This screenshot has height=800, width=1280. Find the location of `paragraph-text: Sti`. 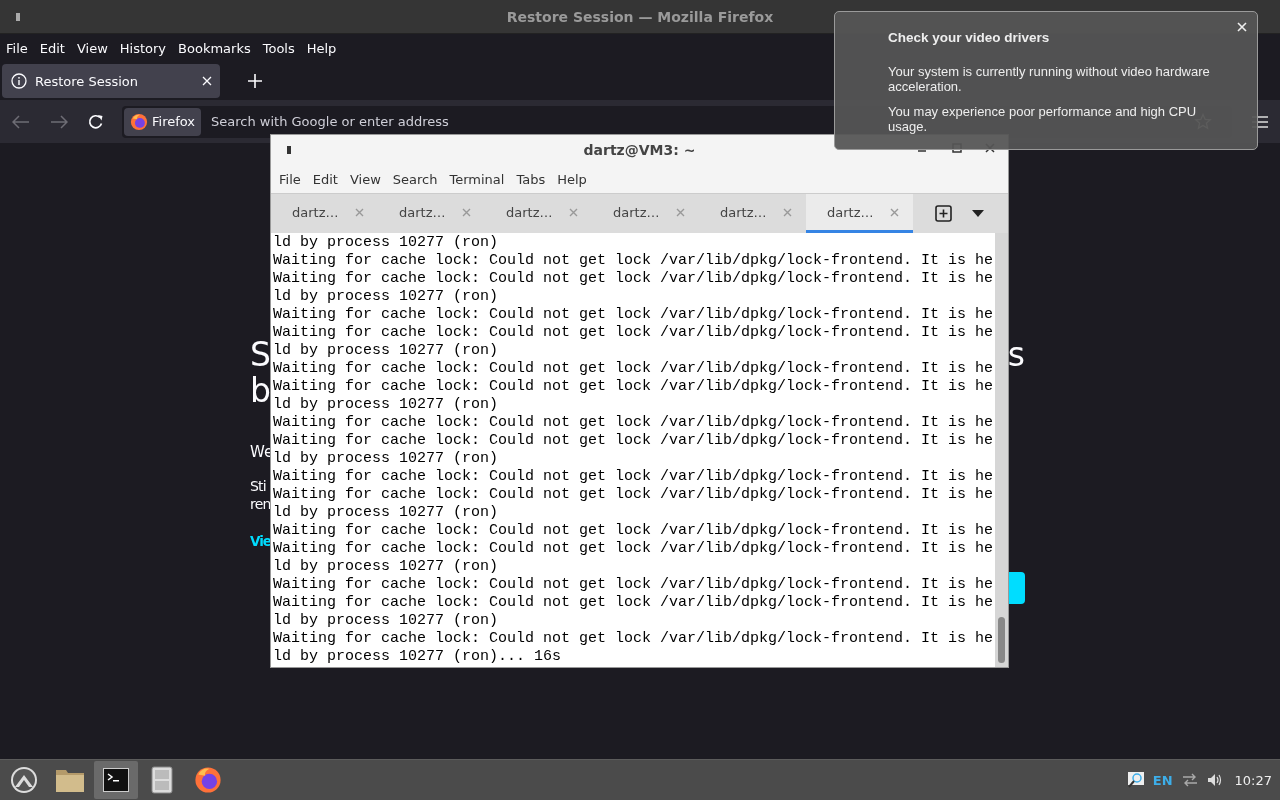

paragraph-text: Sti is located at coordinates (258, 486).